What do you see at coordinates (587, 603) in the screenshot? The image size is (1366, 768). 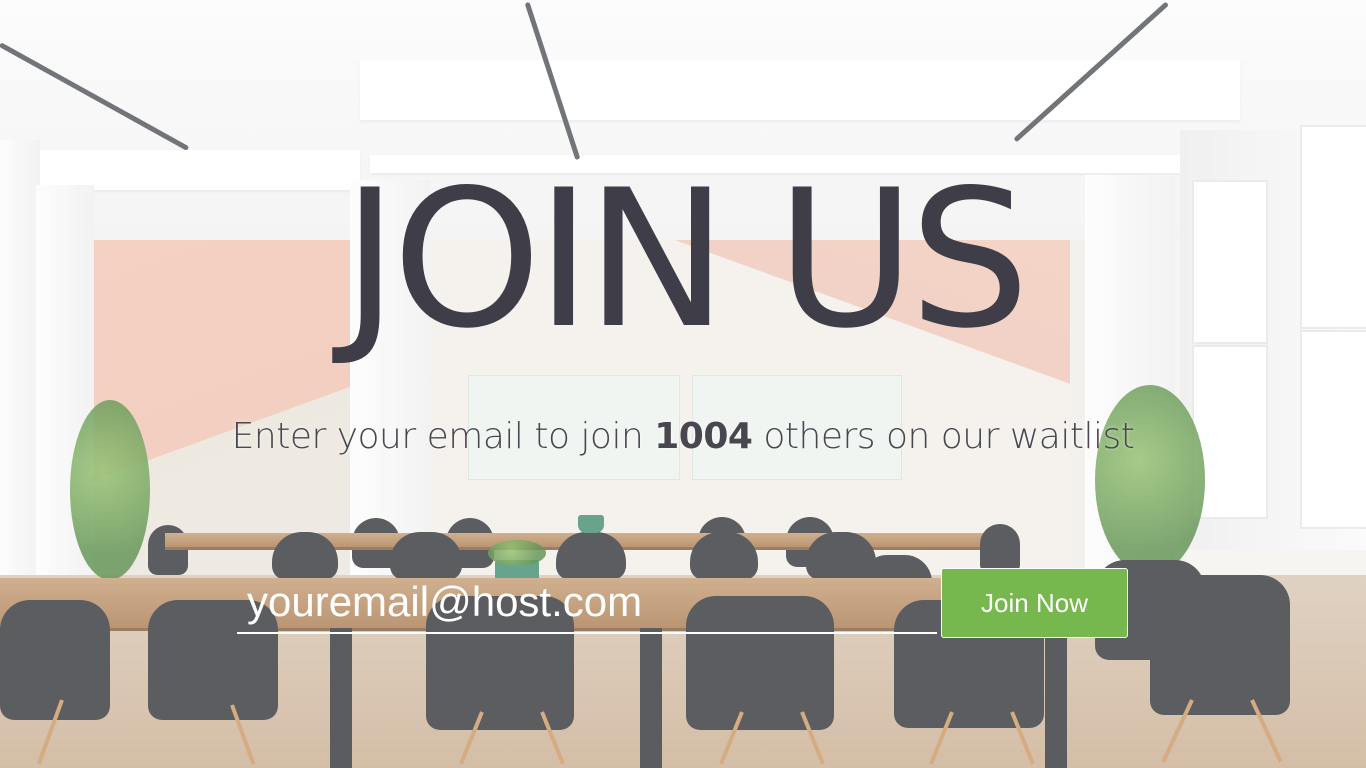 I see `email-input` at bounding box center [587, 603].